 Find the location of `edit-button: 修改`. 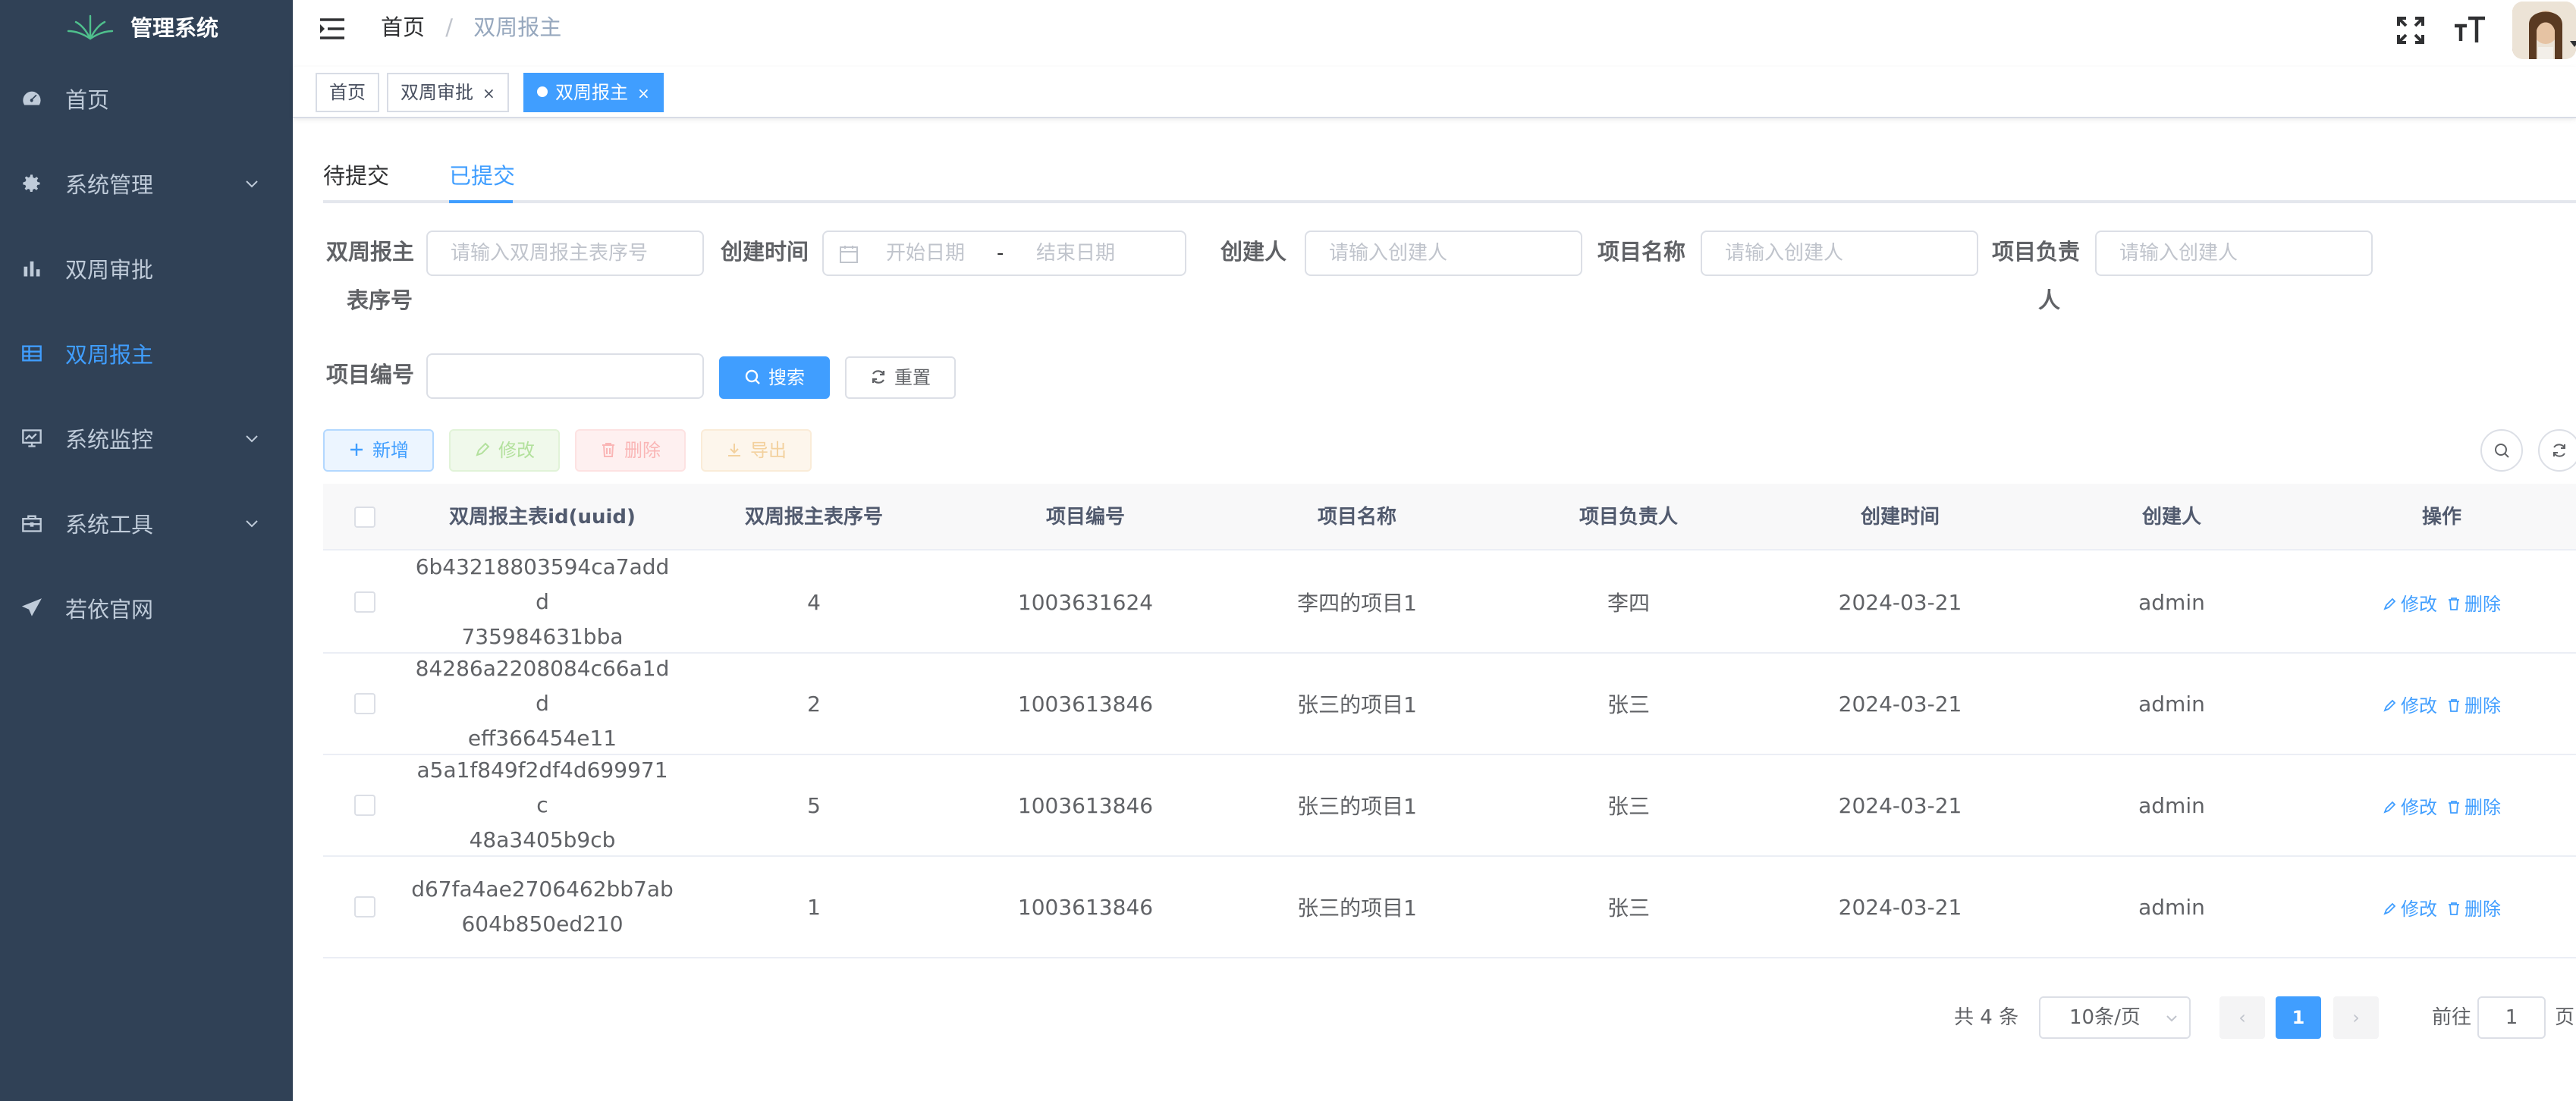

edit-button: 修改 is located at coordinates (504, 450).